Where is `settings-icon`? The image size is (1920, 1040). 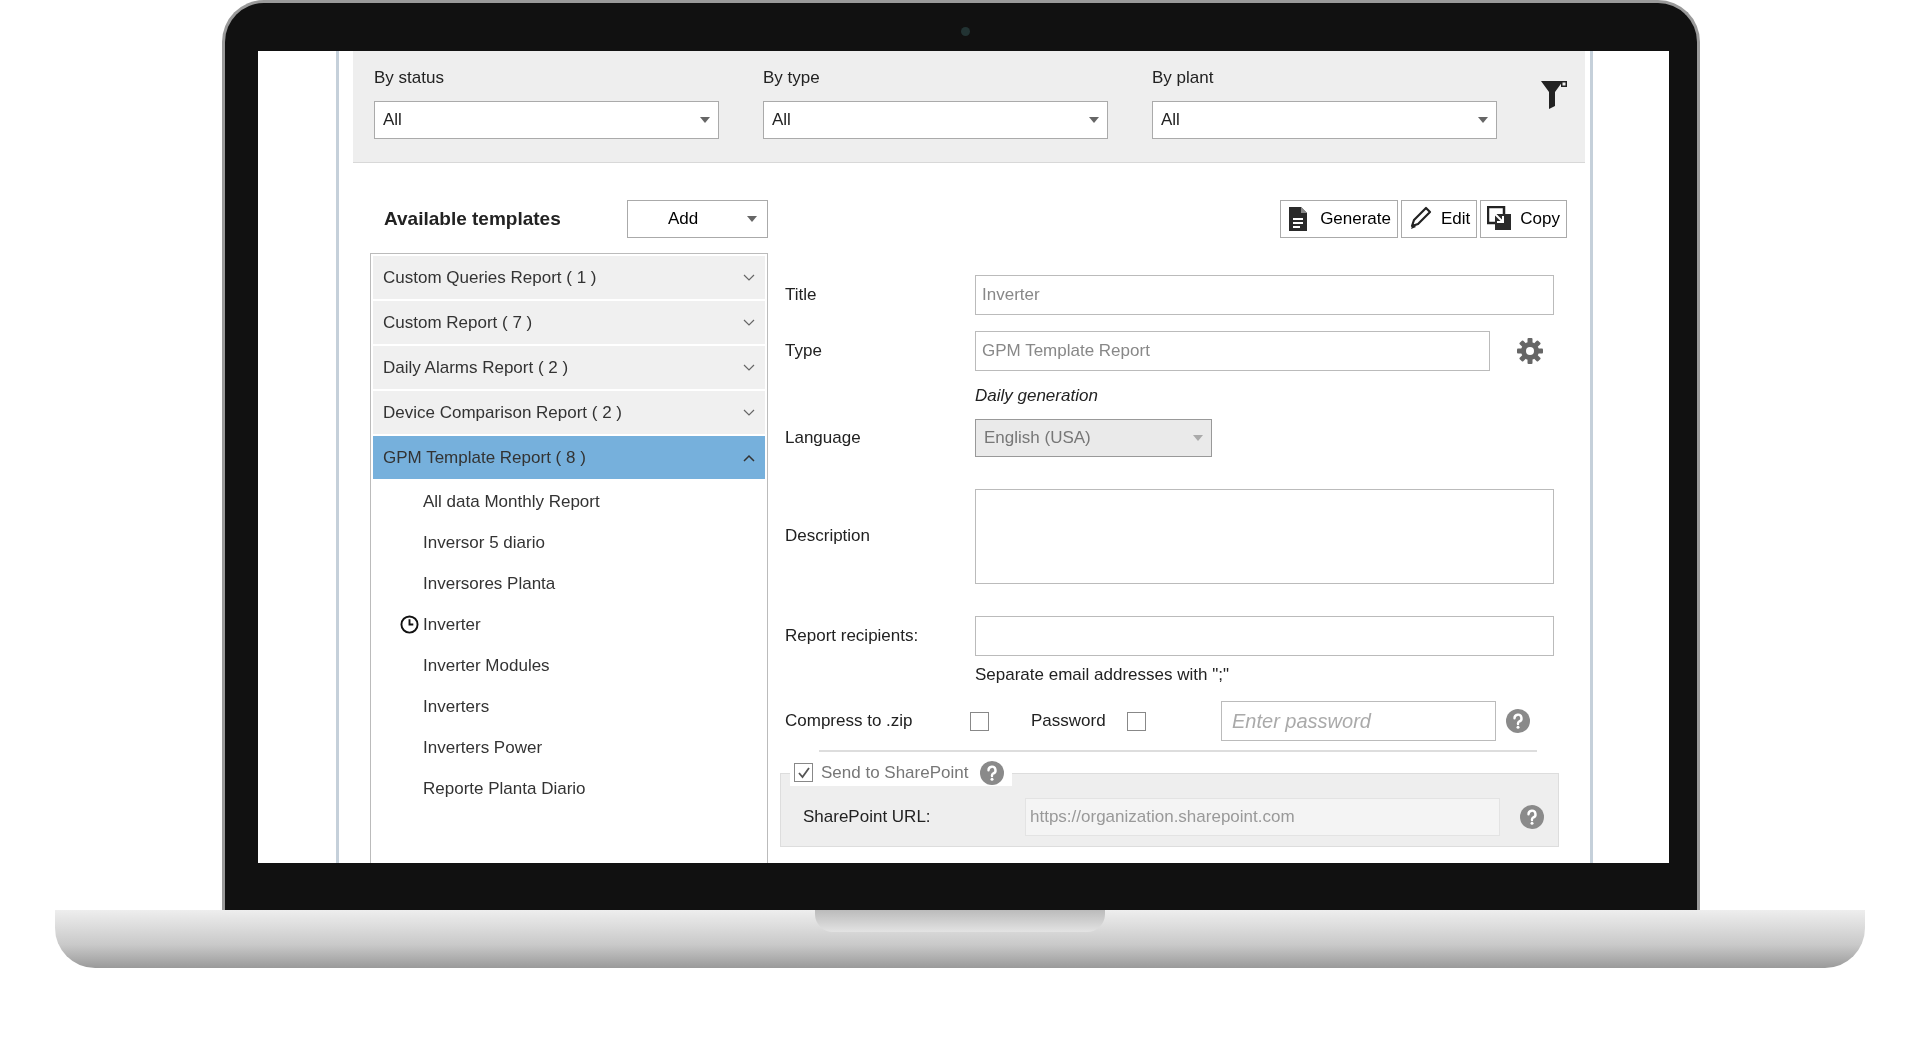
settings-icon is located at coordinates (1530, 351).